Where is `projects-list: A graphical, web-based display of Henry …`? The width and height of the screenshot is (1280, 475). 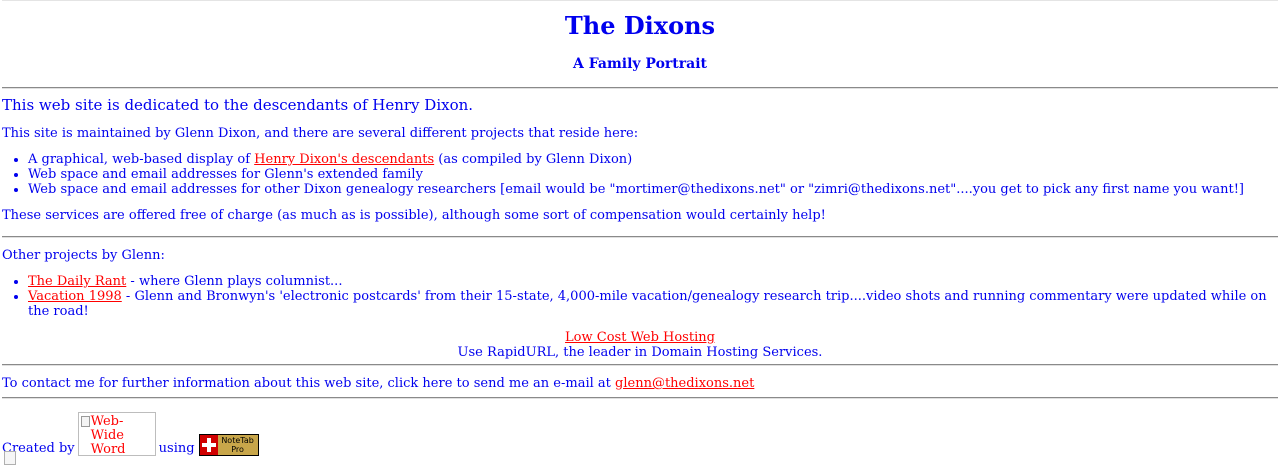
projects-list: A graphical, web-based display of Henry … is located at coordinates (640, 174).